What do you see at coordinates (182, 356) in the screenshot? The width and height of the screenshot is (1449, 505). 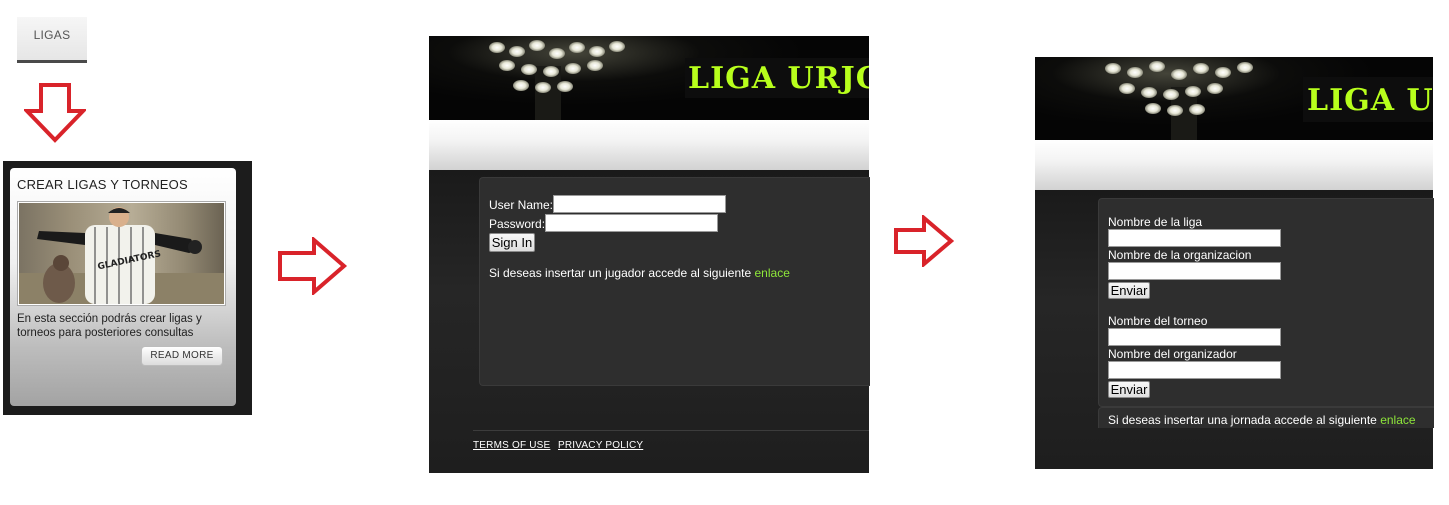 I see `read-more-button: READ MORE` at bounding box center [182, 356].